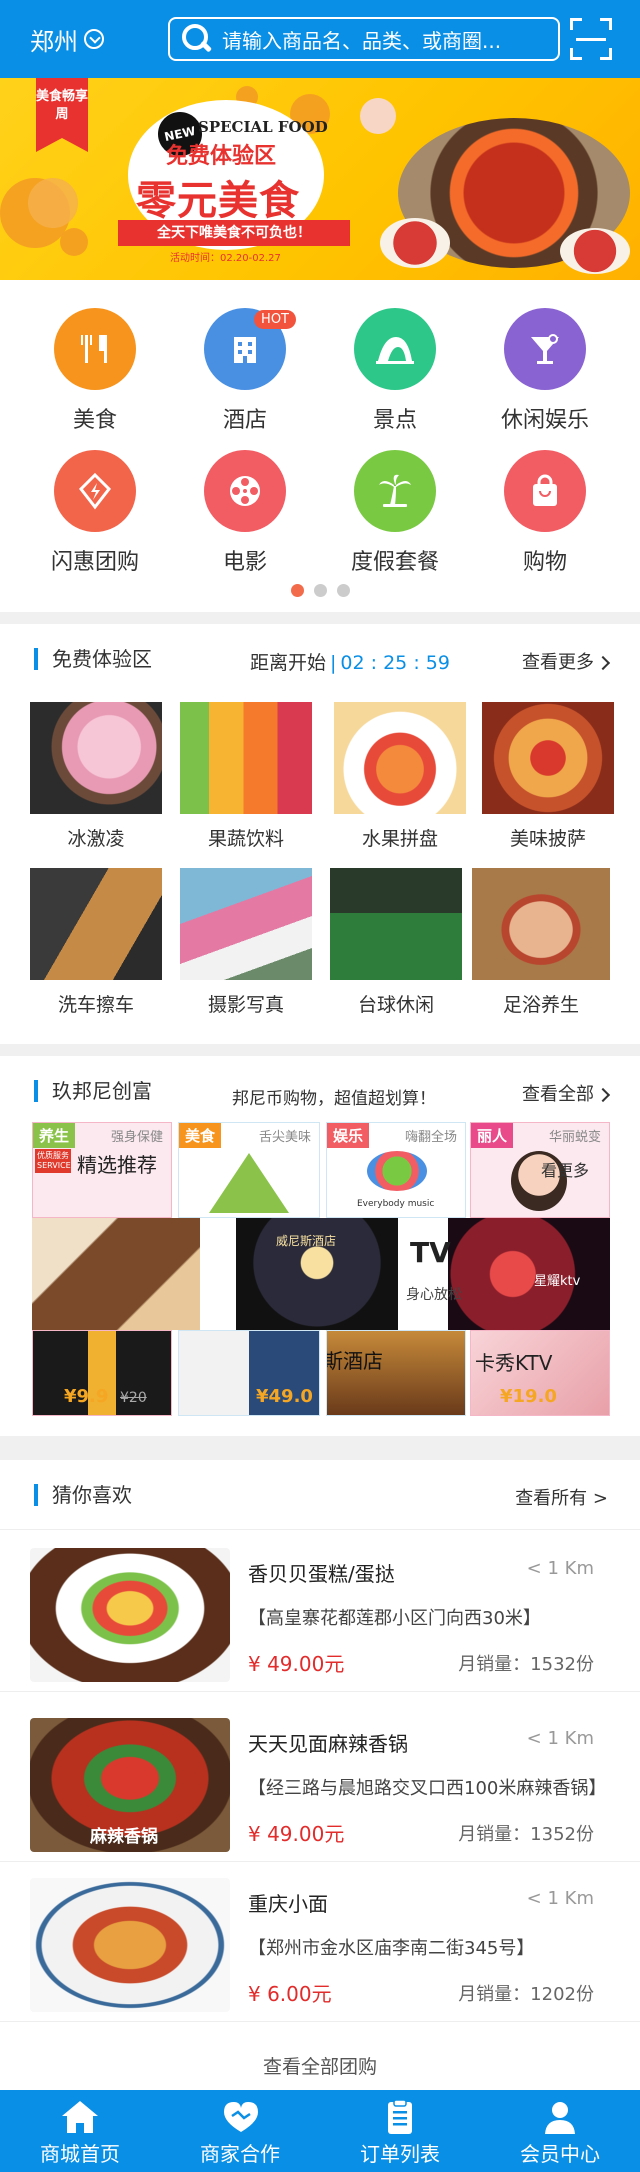  What do you see at coordinates (86, 1396) in the screenshot?
I see `tile-price: ¥9.9` at bounding box center [86, 1396].